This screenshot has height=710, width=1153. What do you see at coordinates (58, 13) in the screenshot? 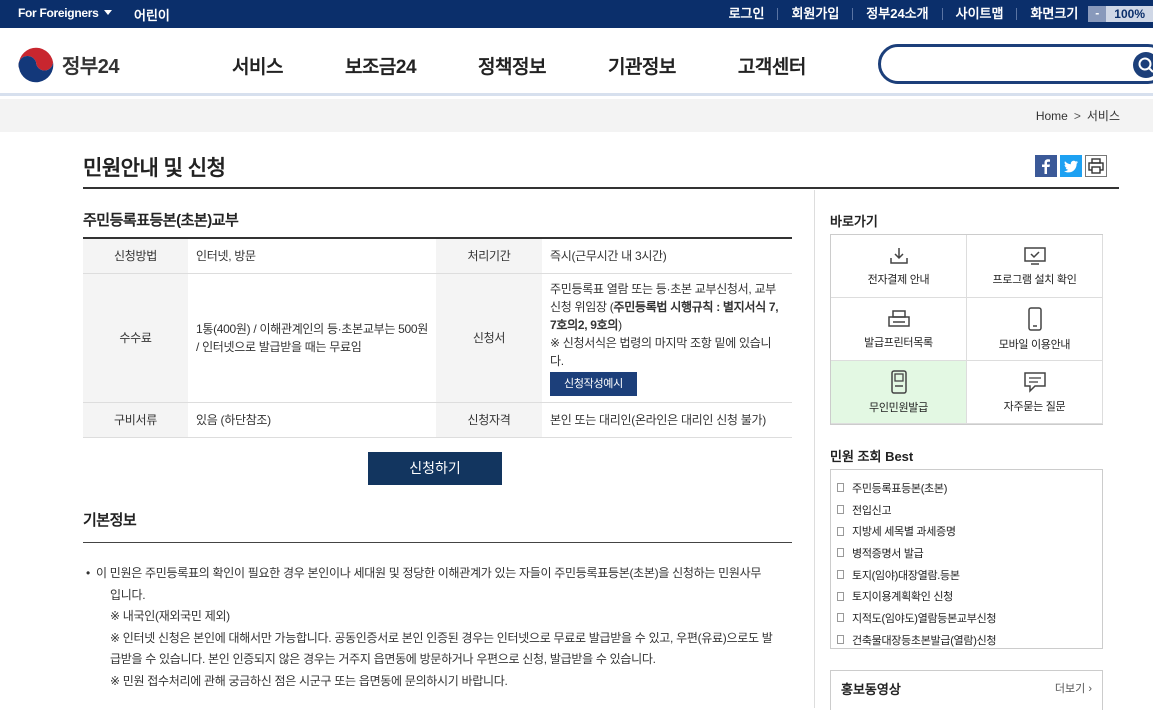
I see `for-foreigners-label: For Foreigners` at bounding box center [58, 13].